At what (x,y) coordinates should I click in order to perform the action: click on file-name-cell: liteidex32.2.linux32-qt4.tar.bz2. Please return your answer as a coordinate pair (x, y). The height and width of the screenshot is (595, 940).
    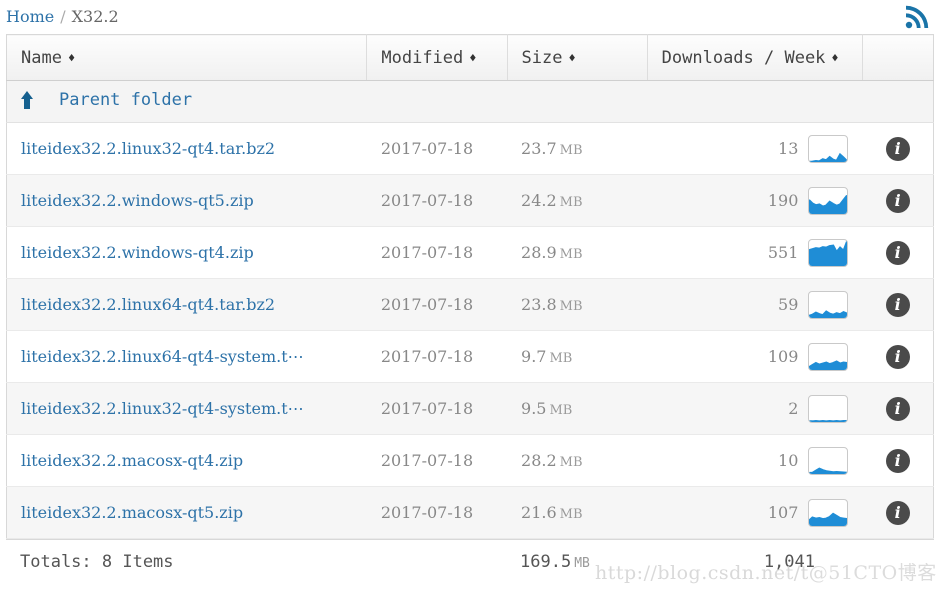
    Looking at the image, I should click on (186, 148).